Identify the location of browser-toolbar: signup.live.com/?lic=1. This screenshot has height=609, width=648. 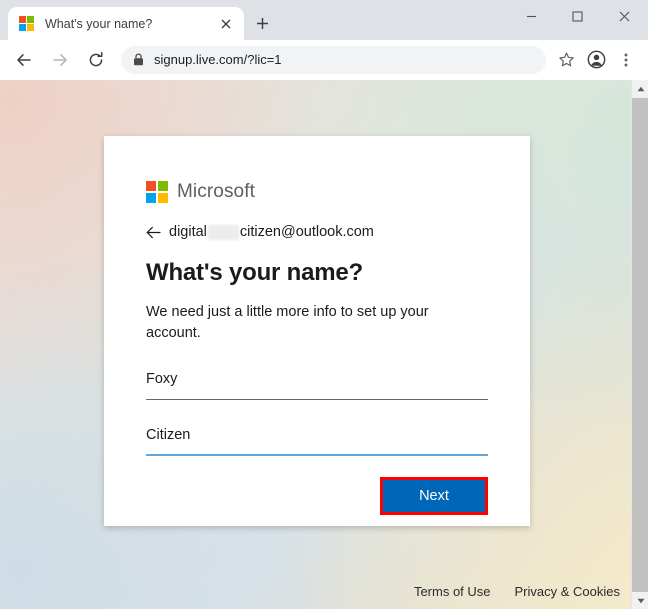
(324, 60).